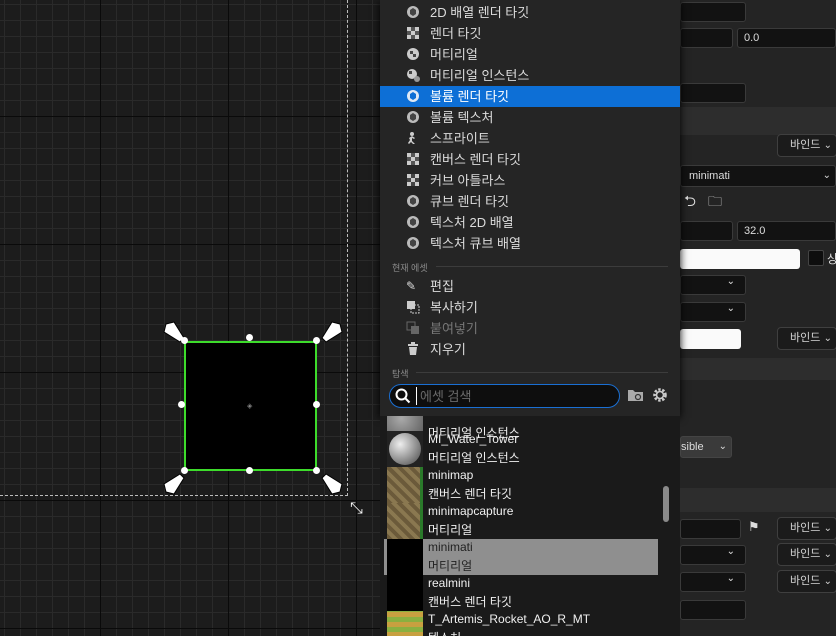 The height and width of the screenshot is (636, 836). I want to click on asset-row-selected: minimati 머티리얼, so click(521, 557).